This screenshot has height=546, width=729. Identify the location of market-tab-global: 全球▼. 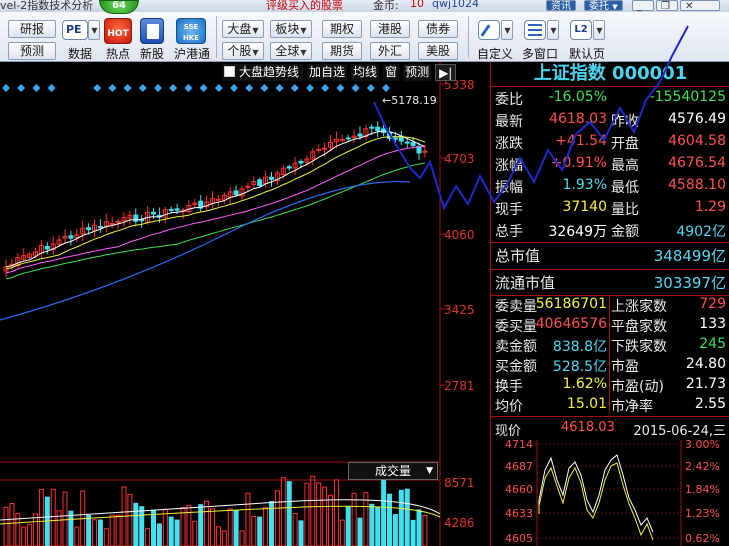
(291, 51).